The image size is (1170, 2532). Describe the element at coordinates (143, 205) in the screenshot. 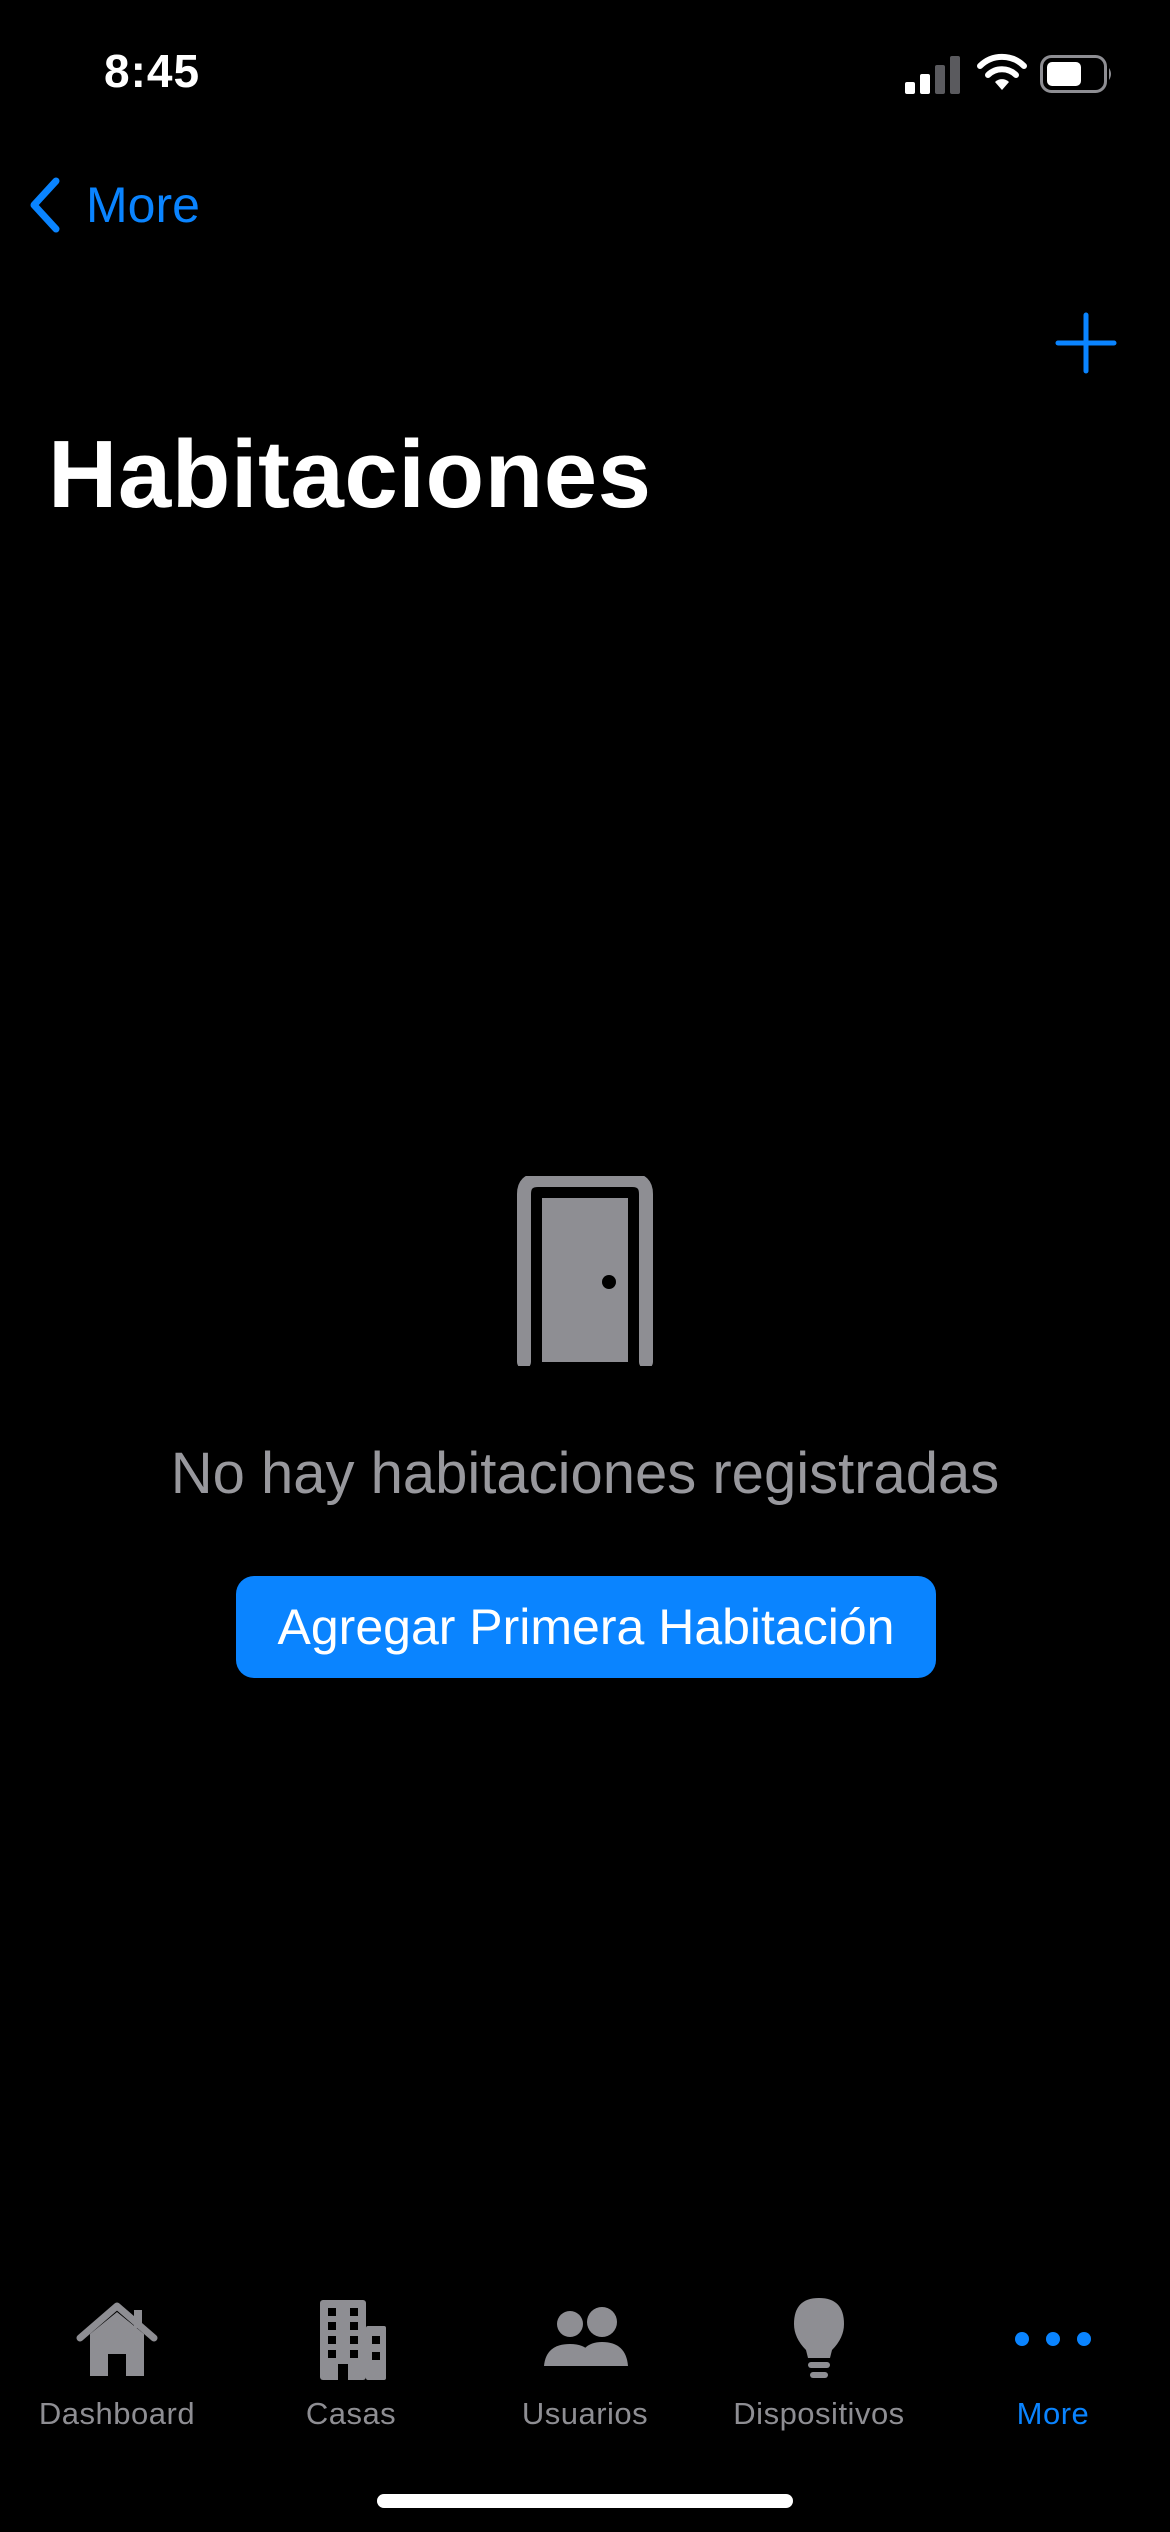

I see `back-label: More` at that location.